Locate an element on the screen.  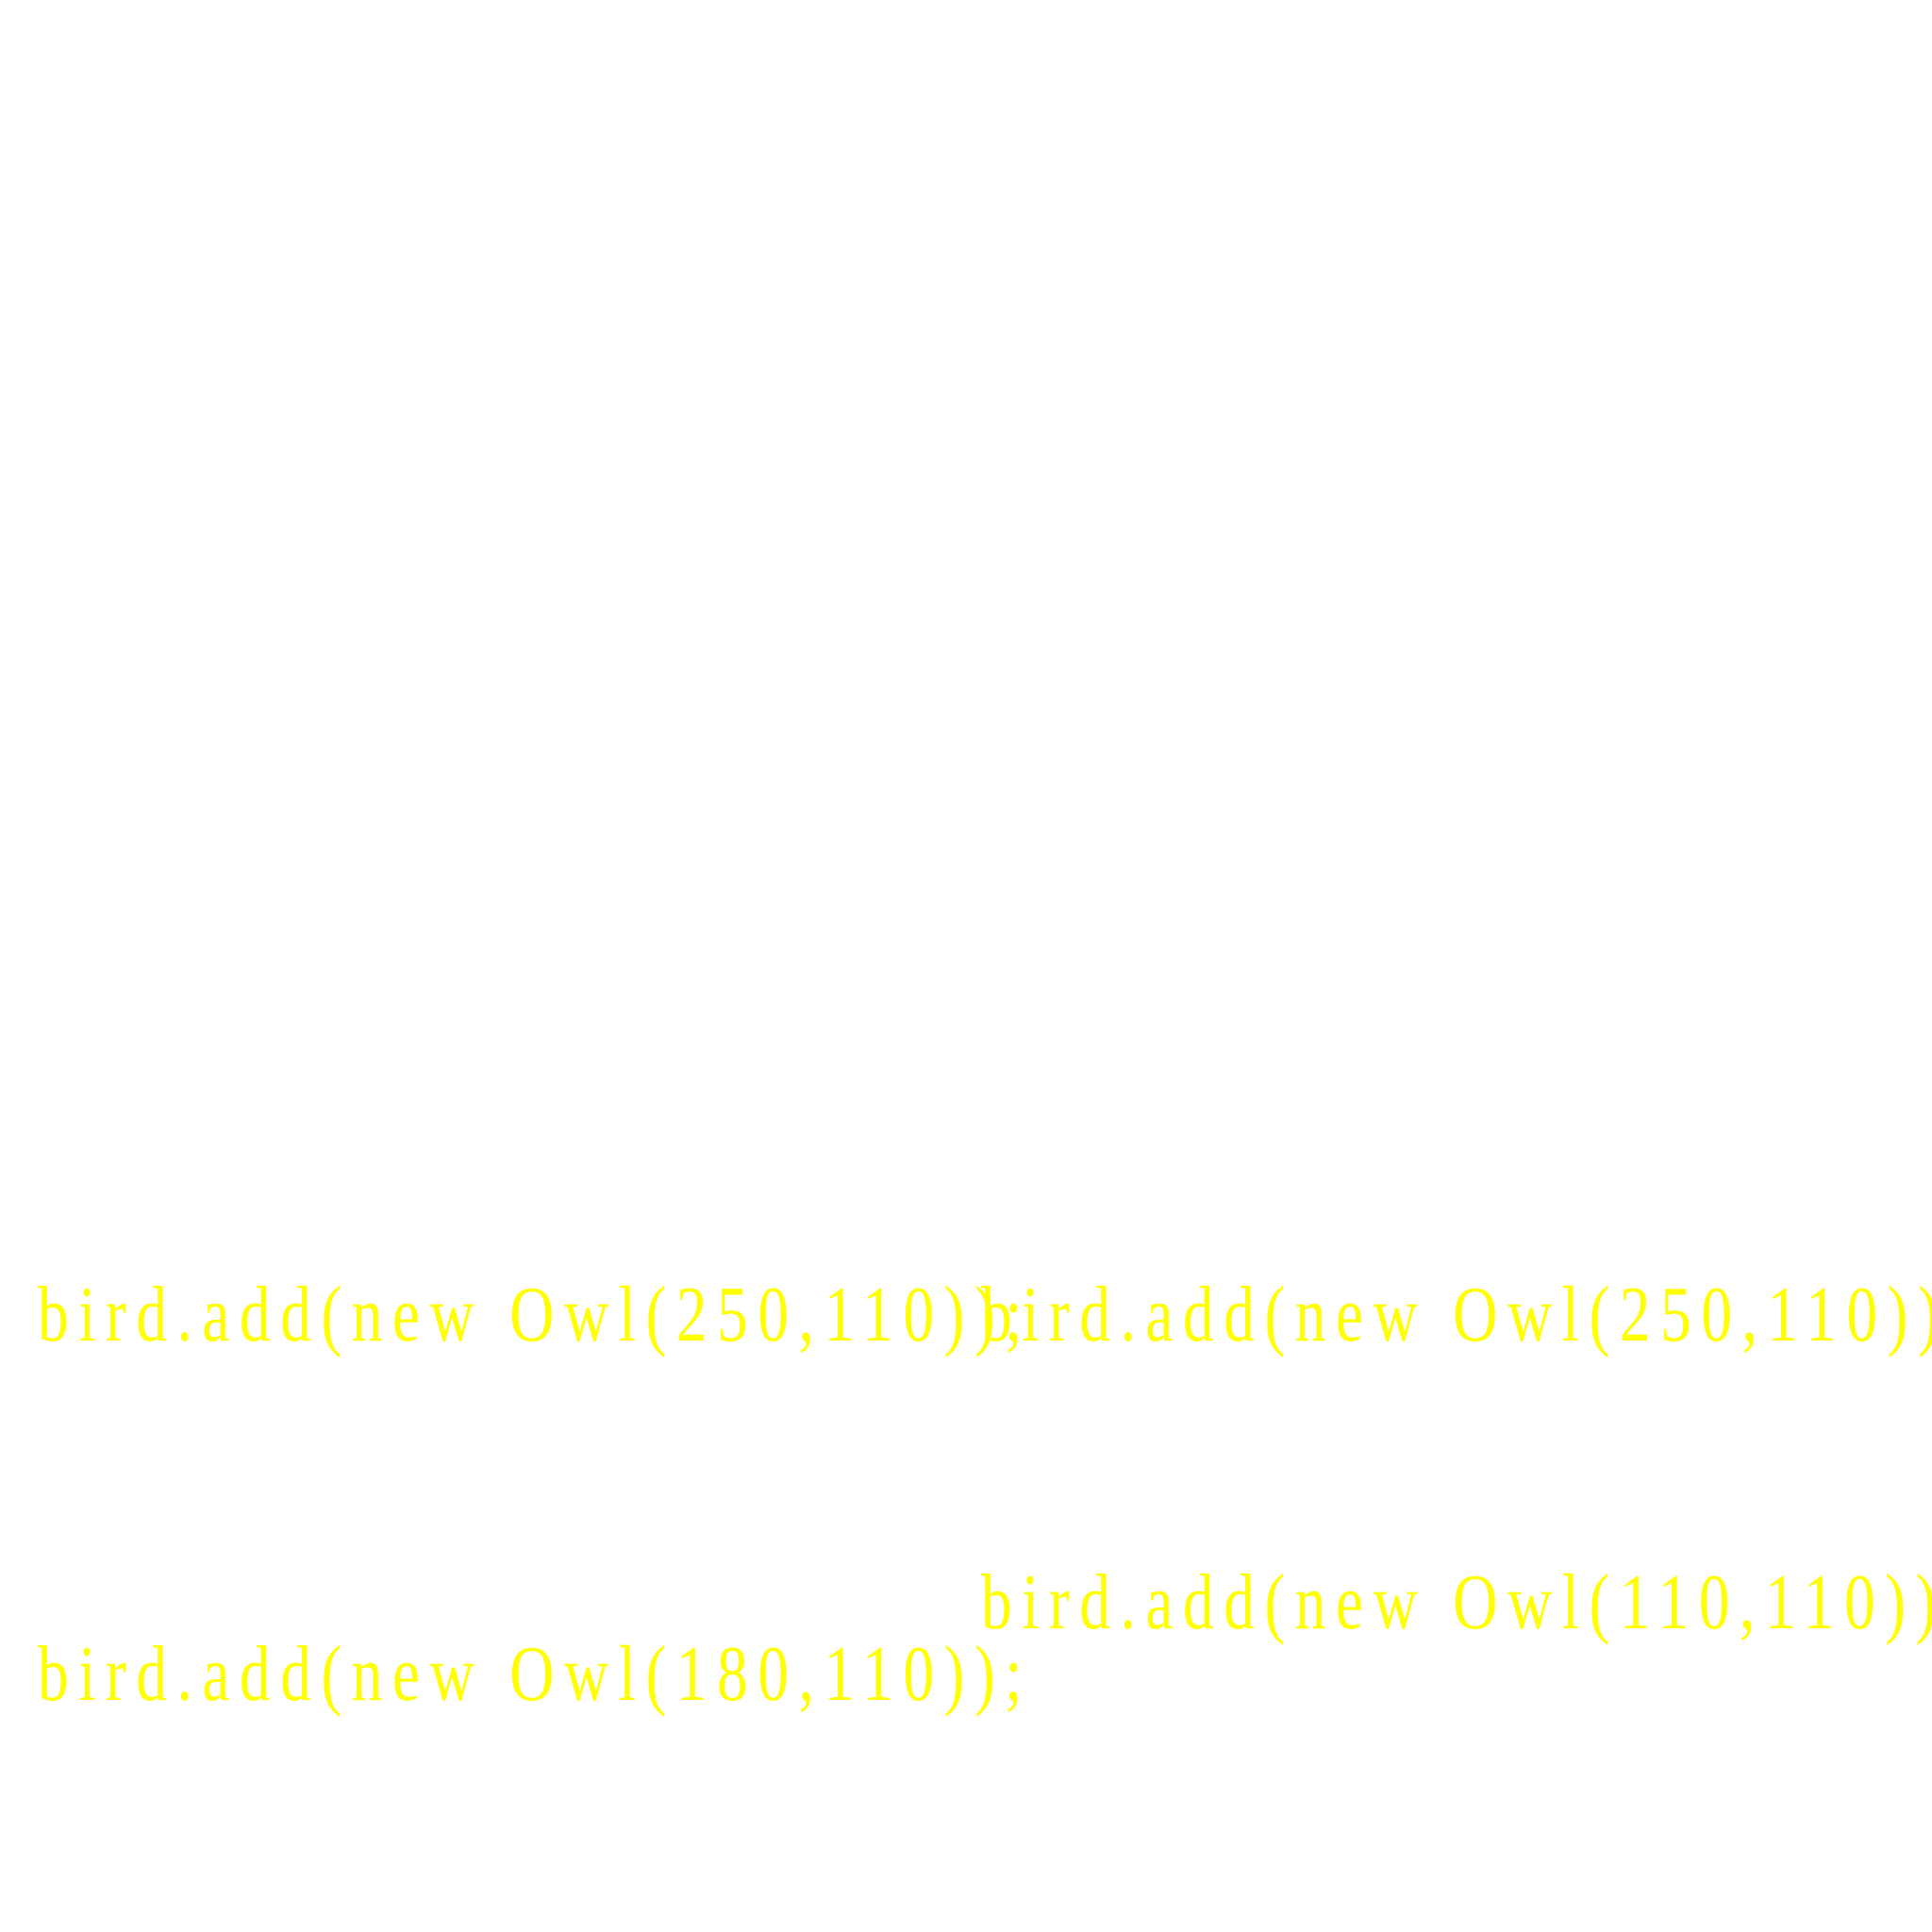
code-line-owl-250-left: bird.add(new Owl(250,110)); is located at coordinates (535, 1314).